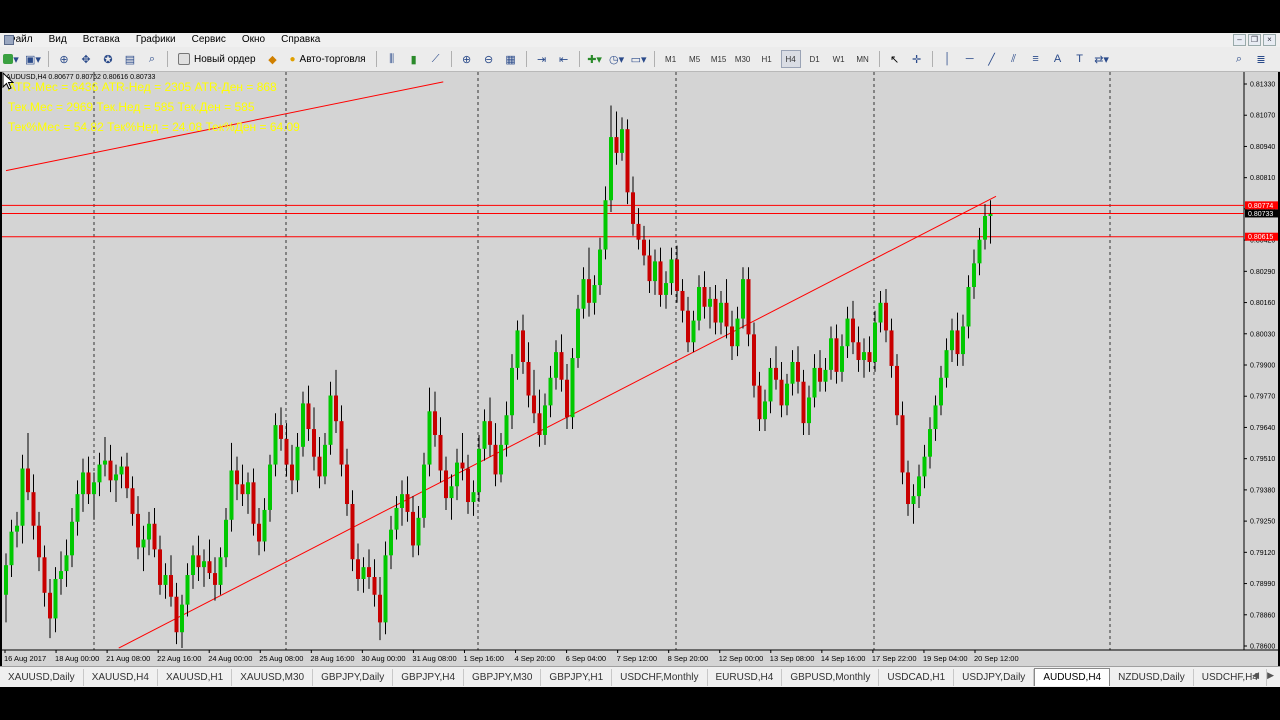  Describe the element at coordinates (790, 59) in the screenshot. I see `timeframe-h4: H4` at that location.